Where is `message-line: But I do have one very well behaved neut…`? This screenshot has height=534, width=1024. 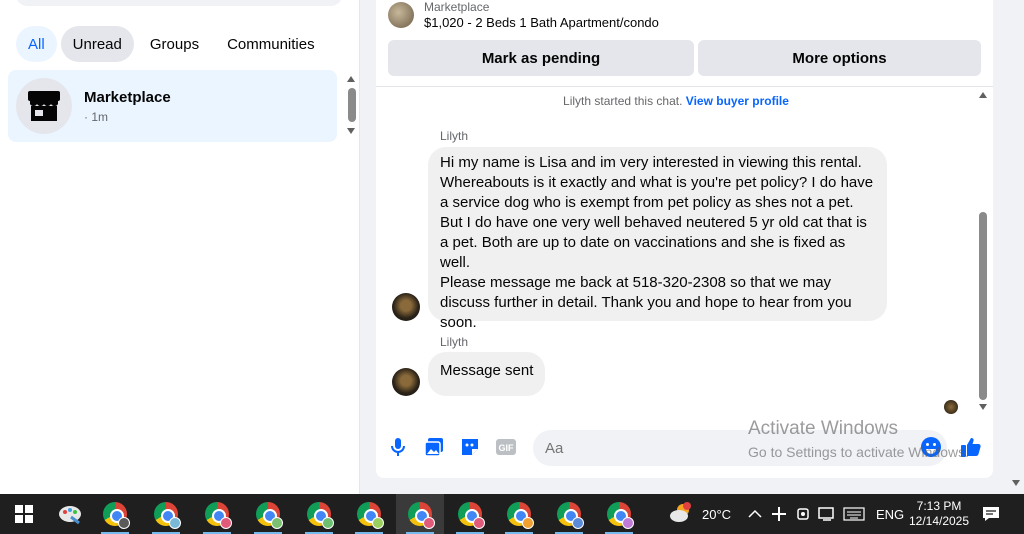 message-line: But I do have one very well behaved neut… is located at coordinates (653, 222).